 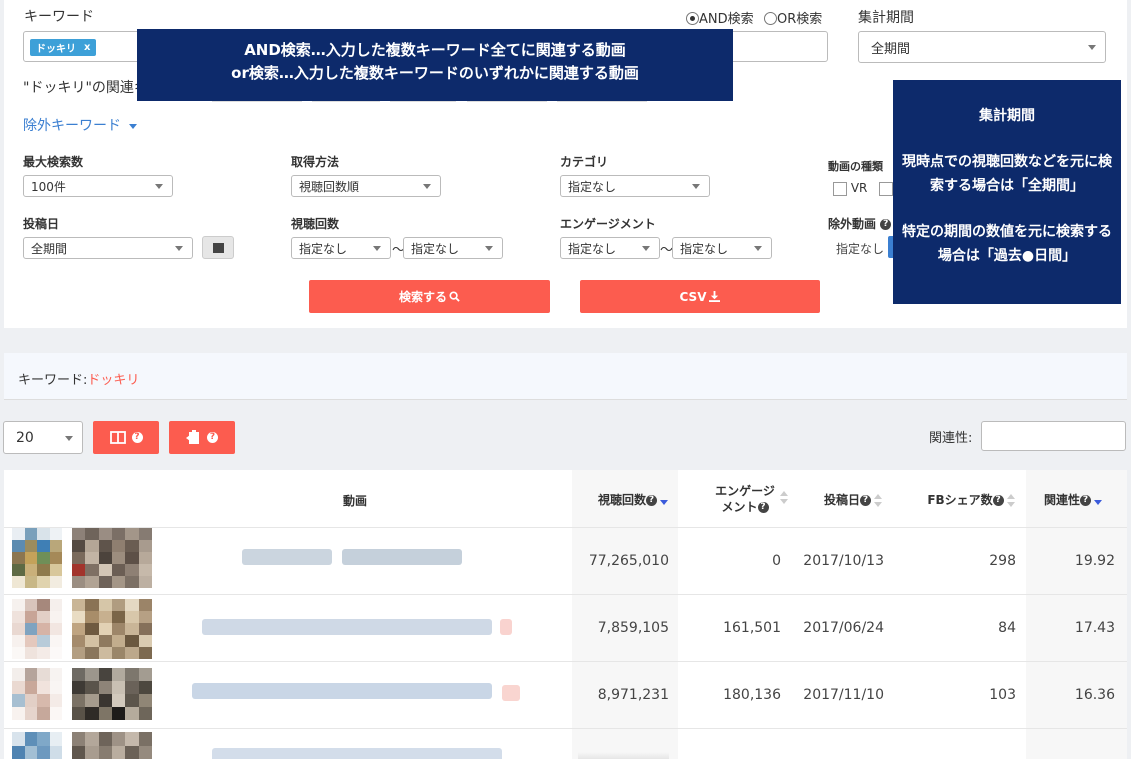 I want to click on clipboard-button: ?, so click(x=202, y=437).